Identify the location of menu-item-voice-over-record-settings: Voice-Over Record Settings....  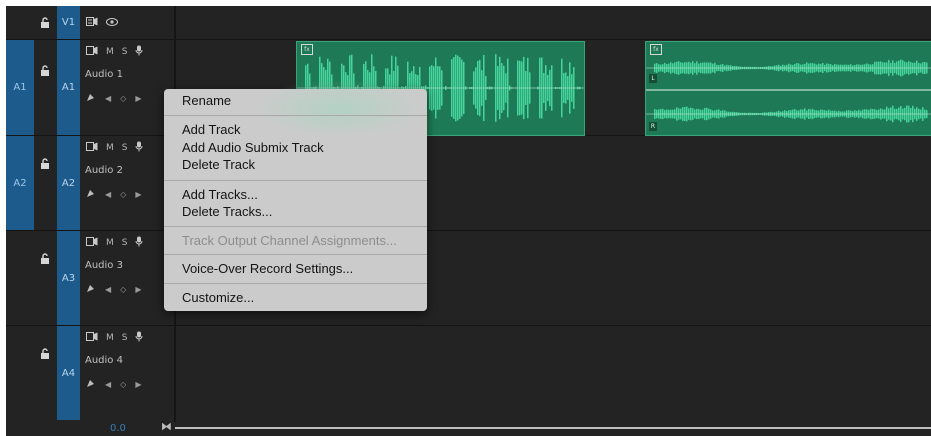
(267, 269).